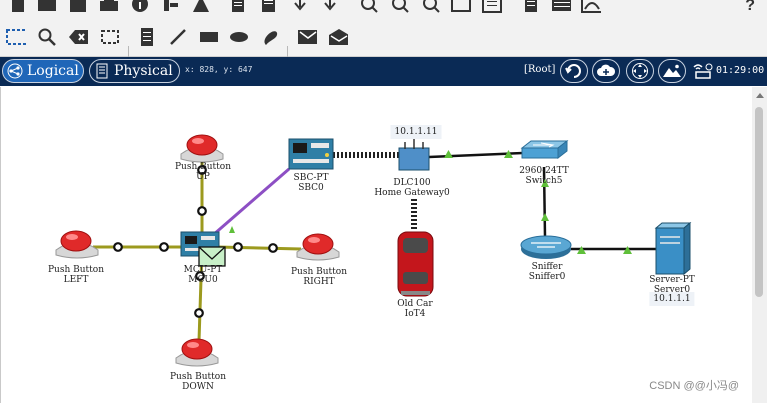 The image size is (767, 403). What do you see at coordinates (47, 37) in the screenshot?
I see `inspect-icon` at bounding box center [47, 37].